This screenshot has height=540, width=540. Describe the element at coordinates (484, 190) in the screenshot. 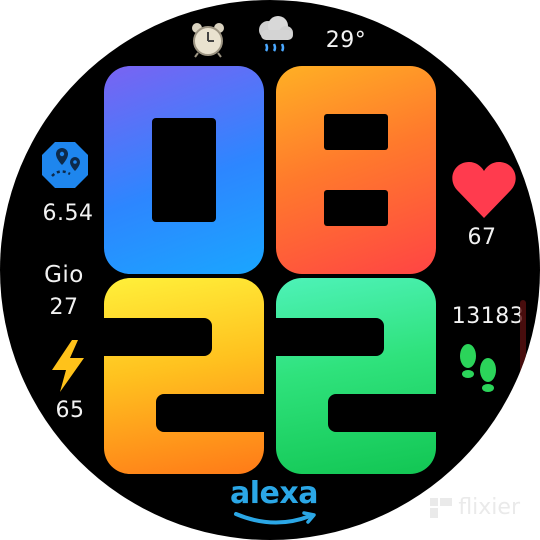

I see `heart-icon` at that location.